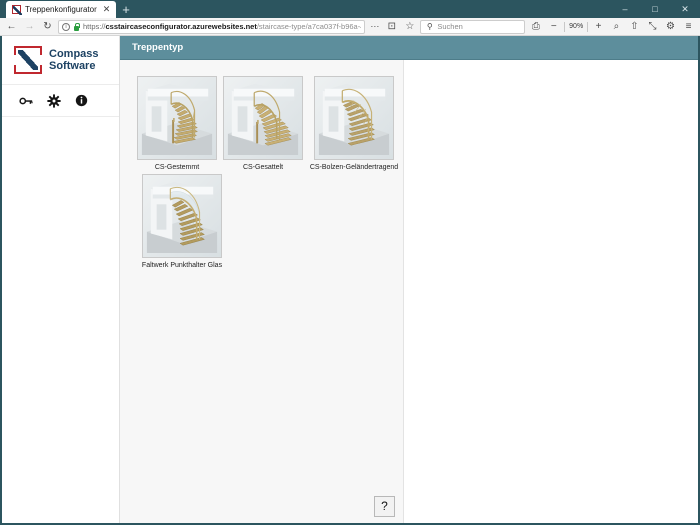  I want to click on info-icon, so click(81, 100).